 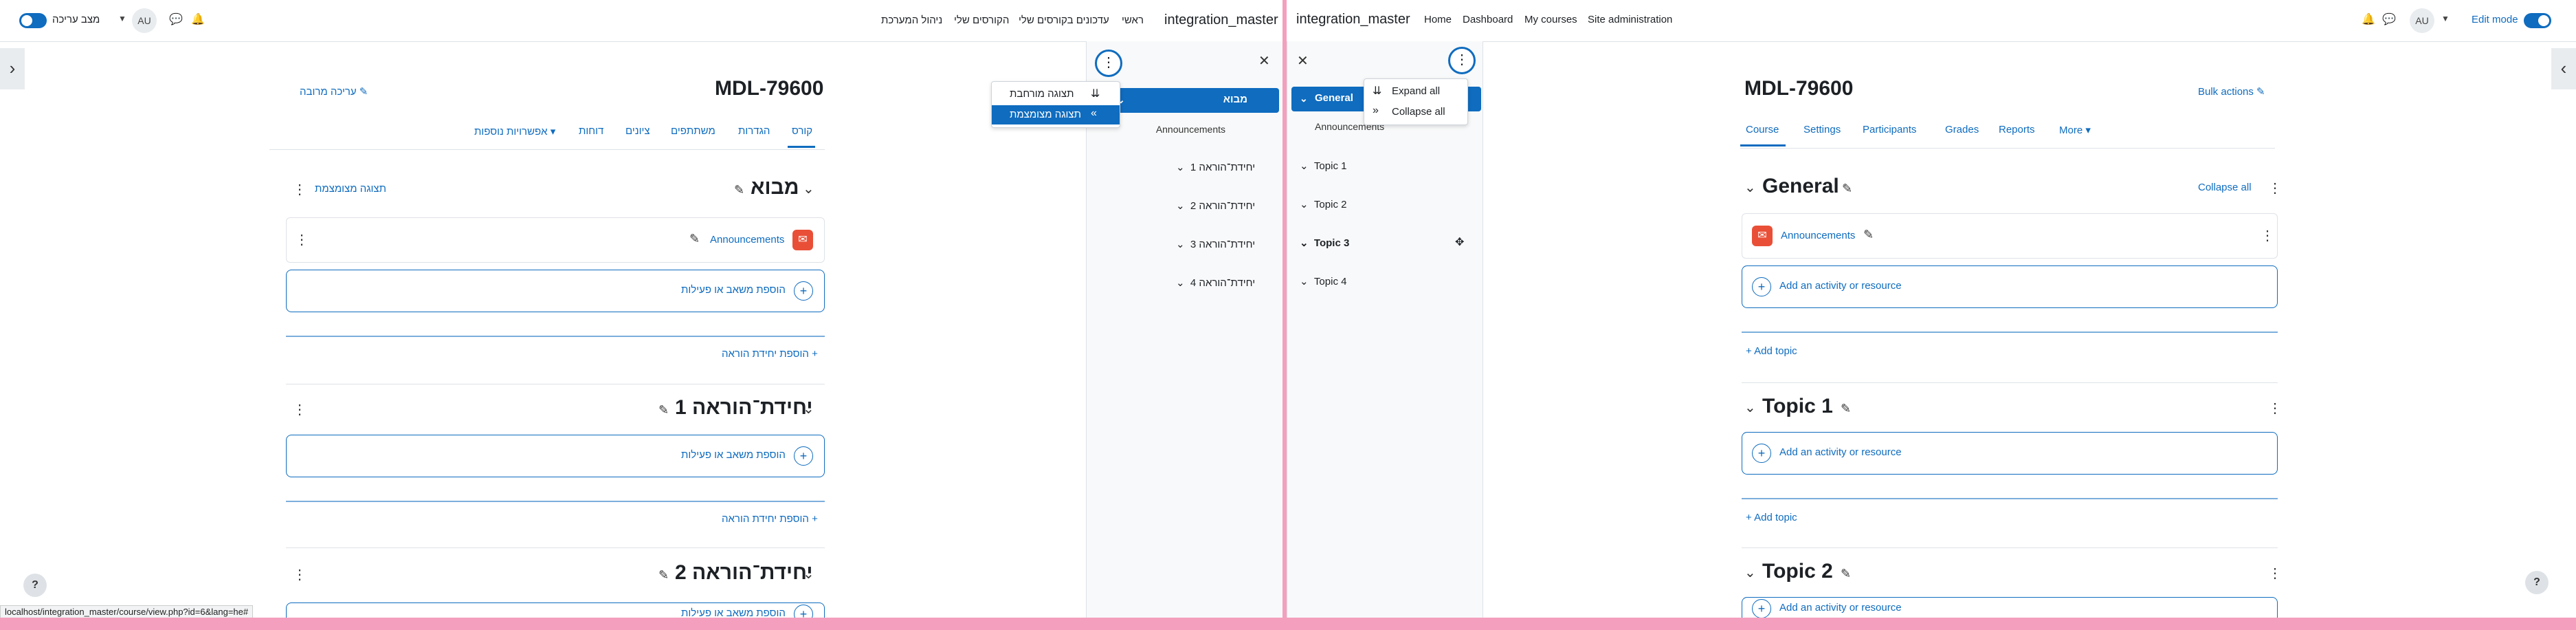 What do you see at coordinates (555, 240) in the screenshot?
I see `activity-announcements: ⋮ ✎ Announcements ✉` at bounding box center [555, 240].